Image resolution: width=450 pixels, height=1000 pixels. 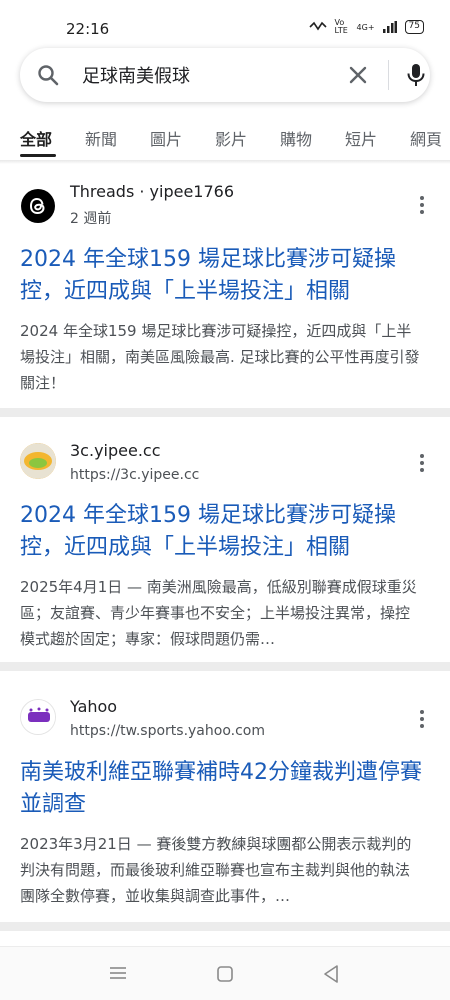 What do you see at coordinates (115, 450) in the screenshot?
I see `result-site-name: 3c.yipee.cc` at bounding box center [115, 450].